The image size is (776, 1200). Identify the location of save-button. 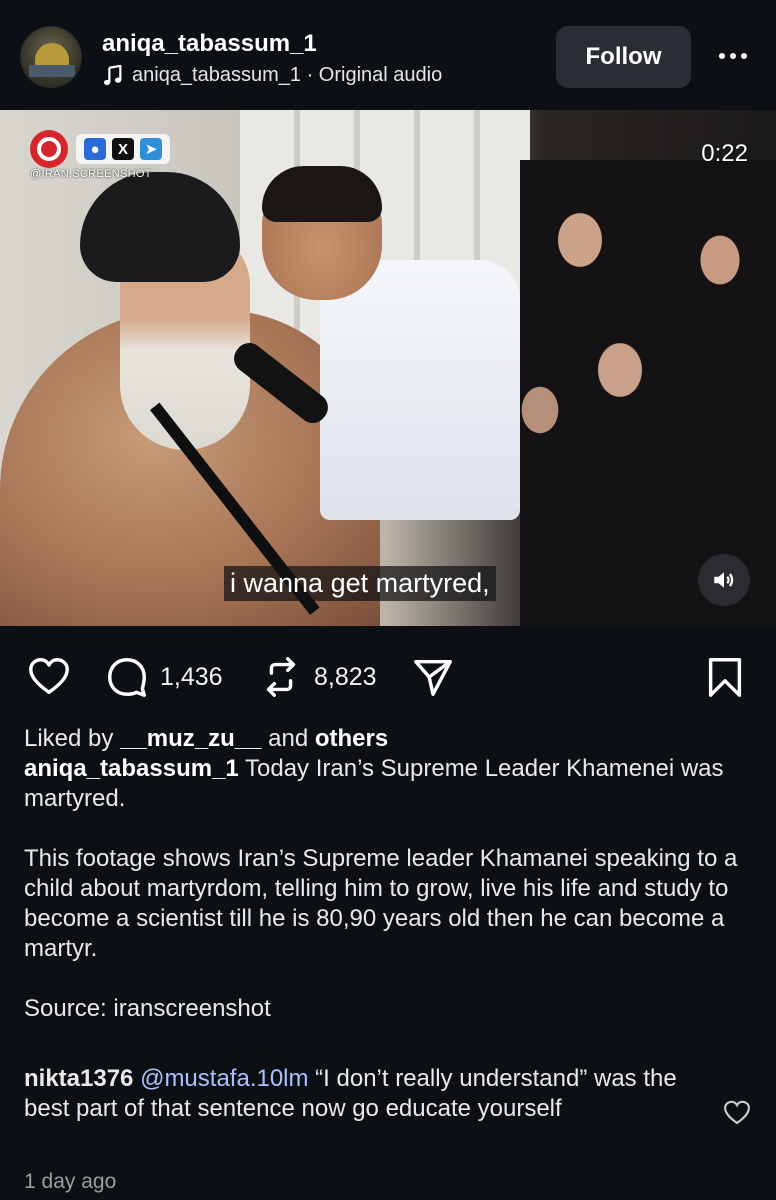
(725, 677).